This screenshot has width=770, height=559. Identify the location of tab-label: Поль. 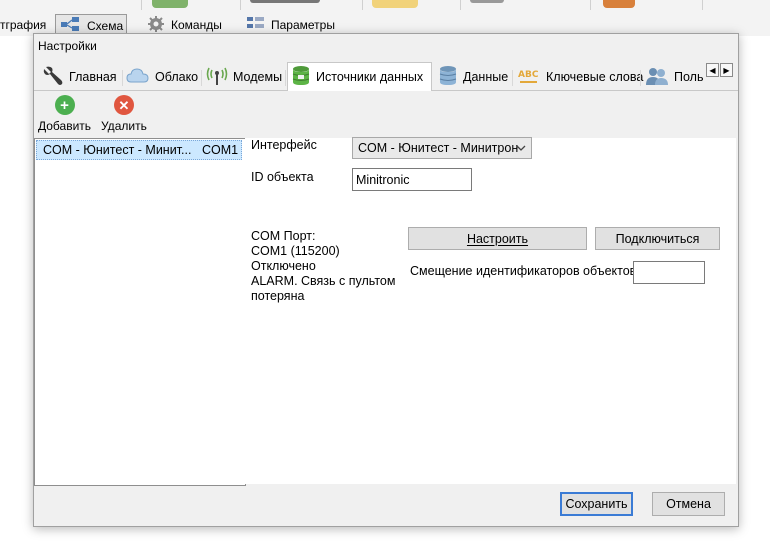
(689, 77).